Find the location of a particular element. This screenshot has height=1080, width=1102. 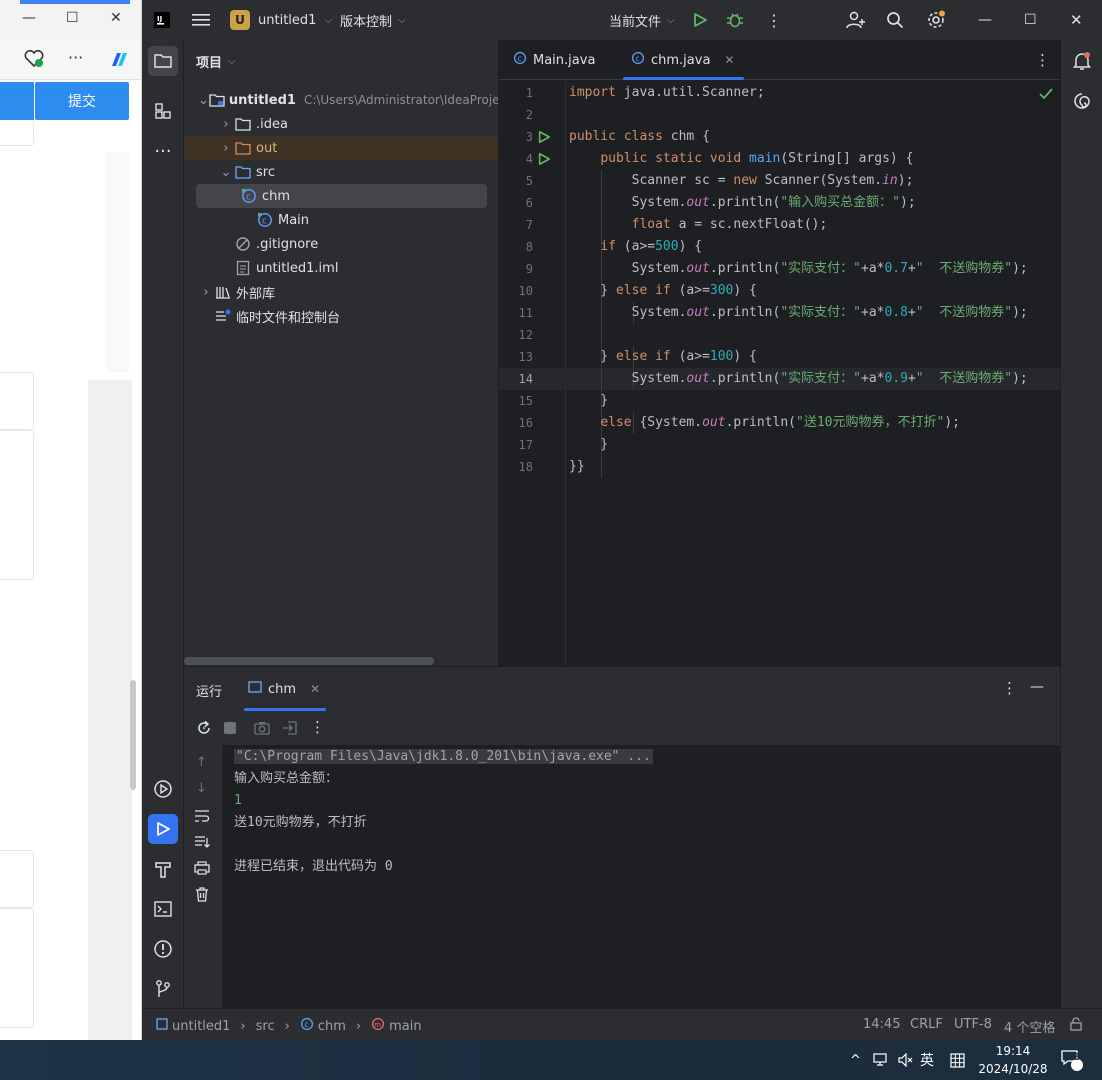

system-clock: 19:14 2024/10/28 is located at coordinates (1013, 1060).